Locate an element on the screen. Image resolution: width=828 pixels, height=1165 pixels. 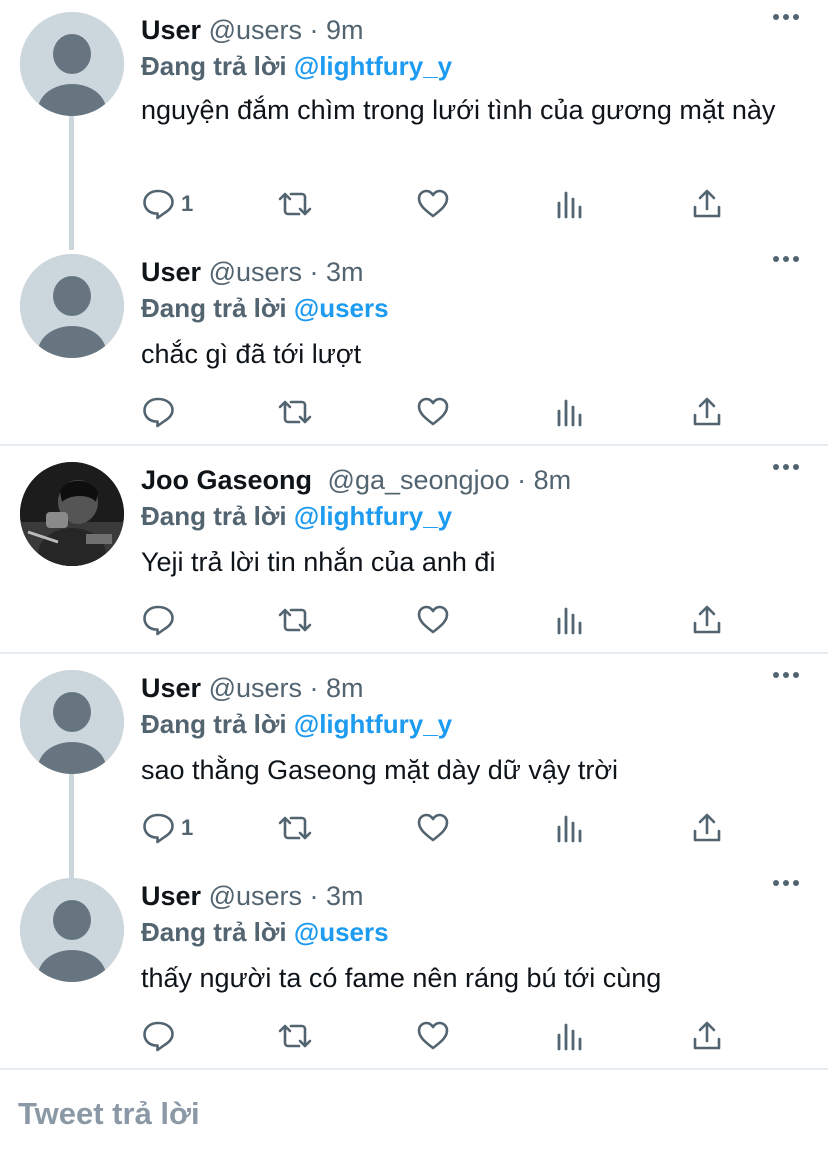
tweet-header: User @users · 9m is located at coordinates (252, 30).